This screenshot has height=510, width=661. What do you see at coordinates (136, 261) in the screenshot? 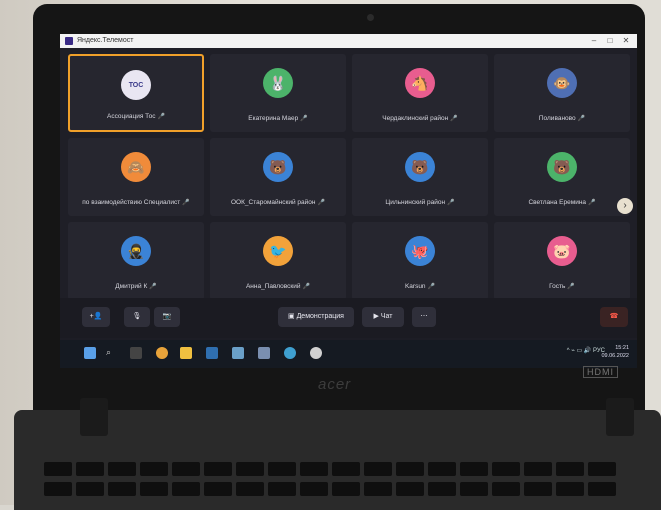
I see `participant-tile: 🥷 Дмитрий К 🎤` at bounding box center [136, 261].